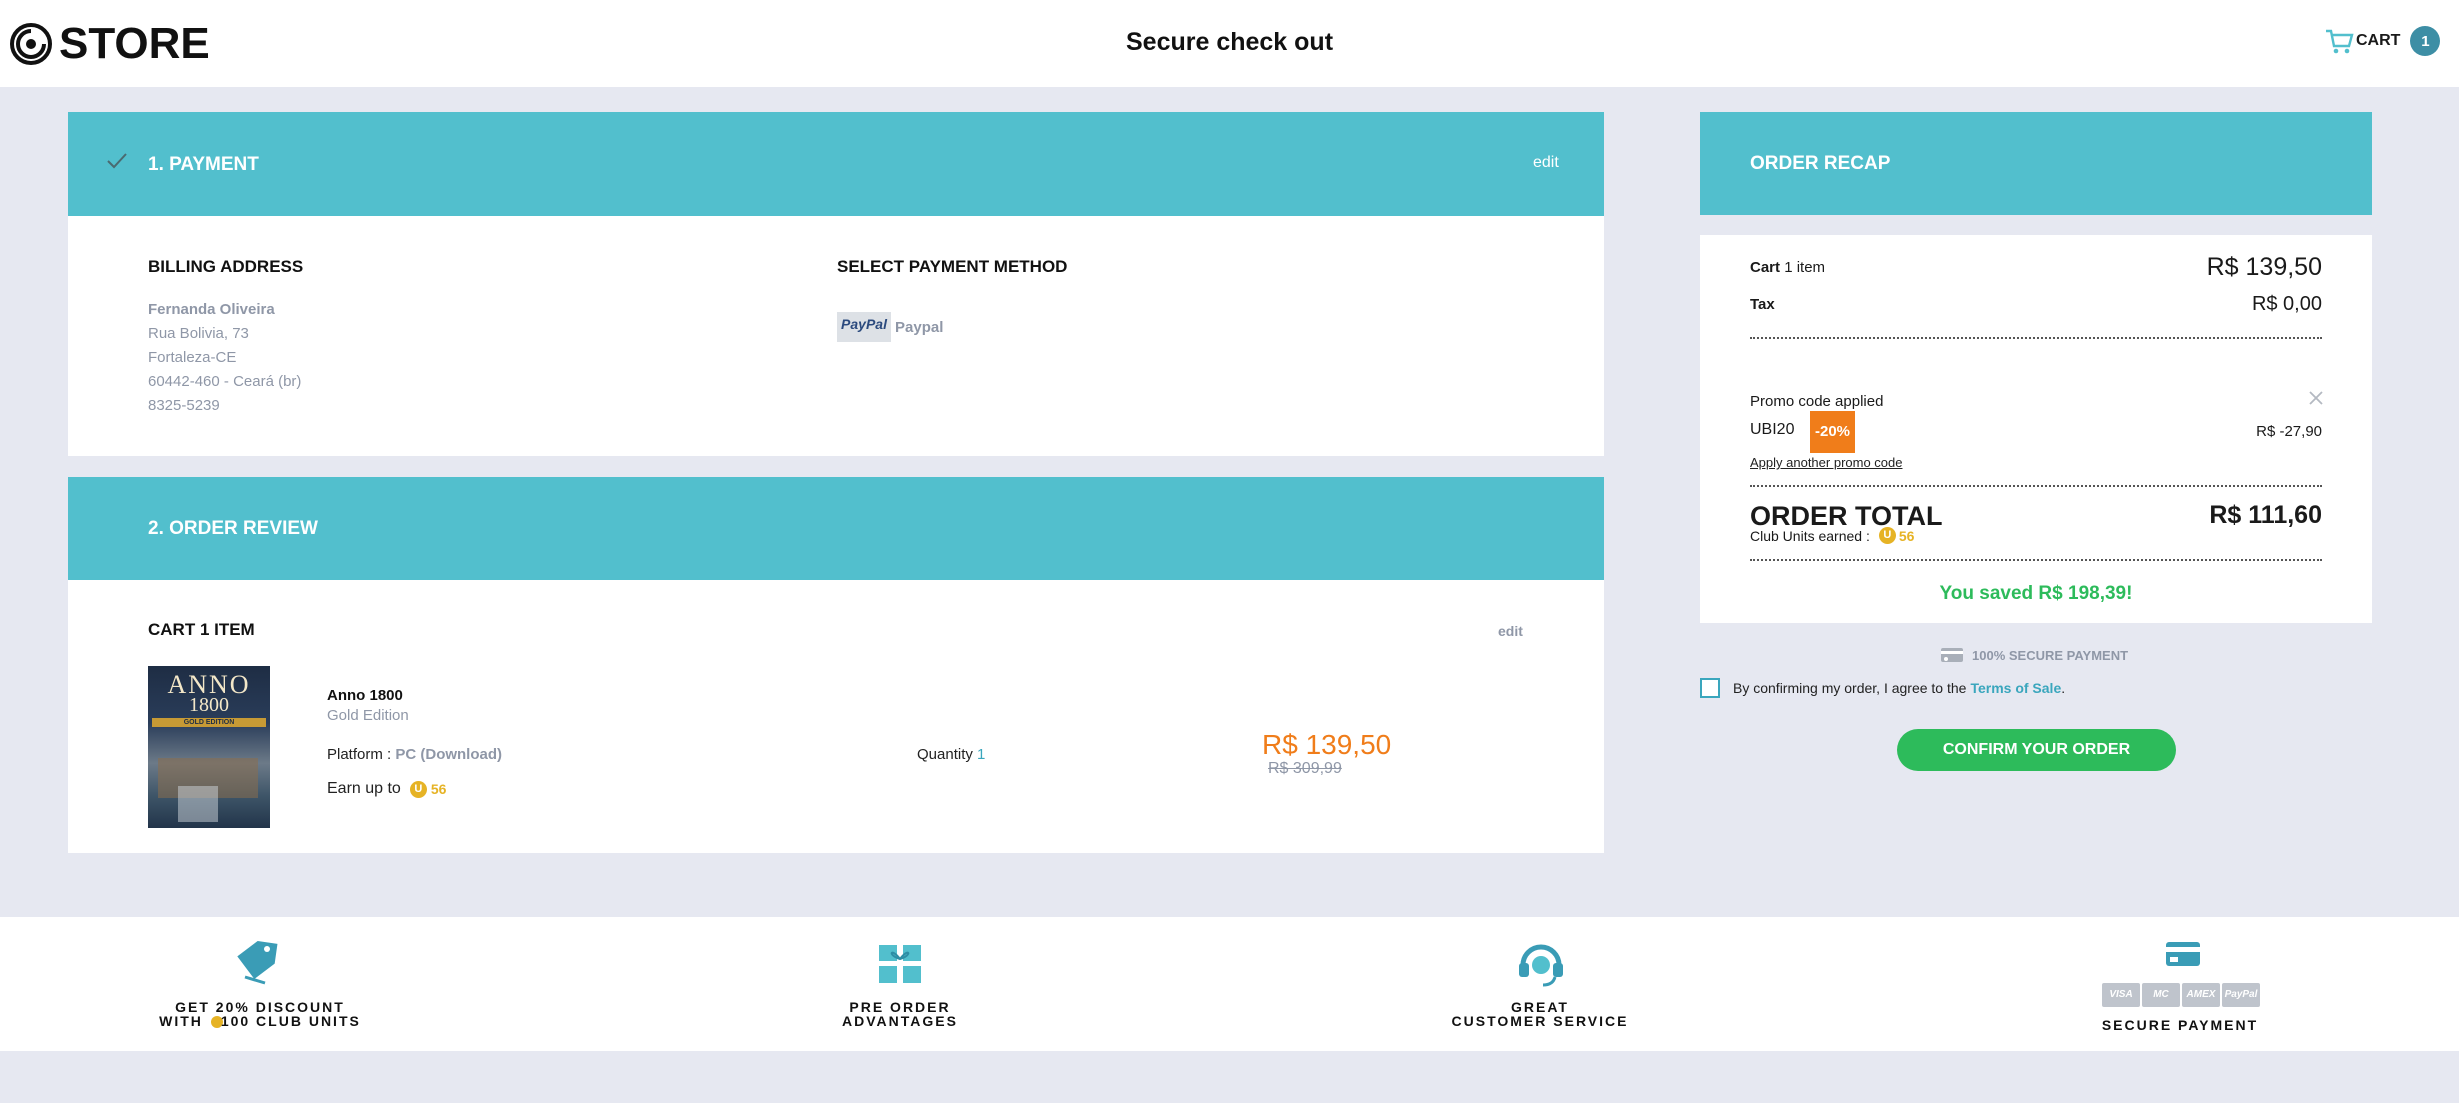  I want to click on item-name: Anno 1800, so click(365, 695).